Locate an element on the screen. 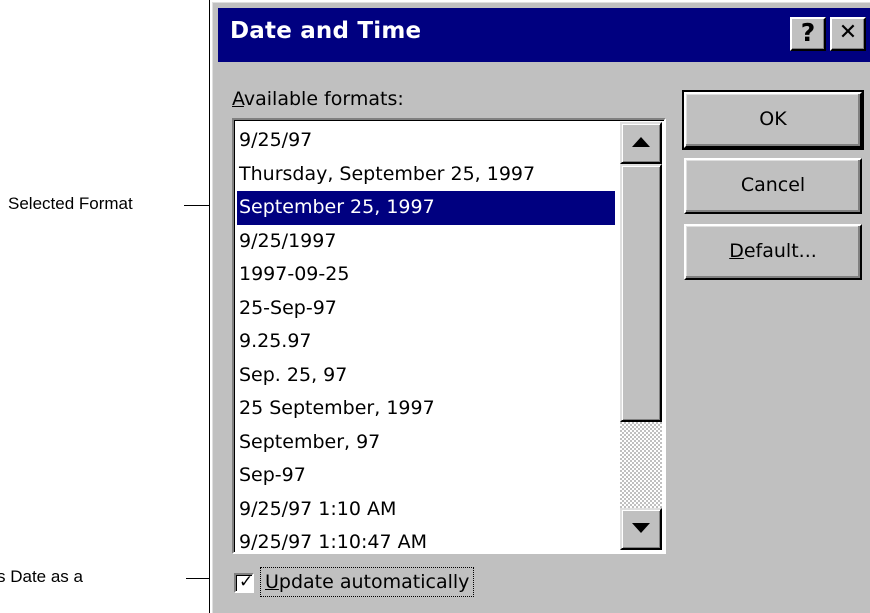 This screenshot has height=613, width=870. list-item: 25-Sep-97 is located at coordinates (426, 309).